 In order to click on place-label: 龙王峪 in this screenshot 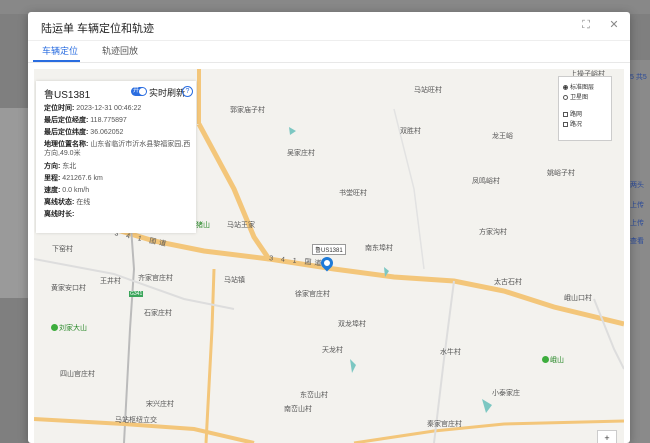, I will do `click(502, 136)`.